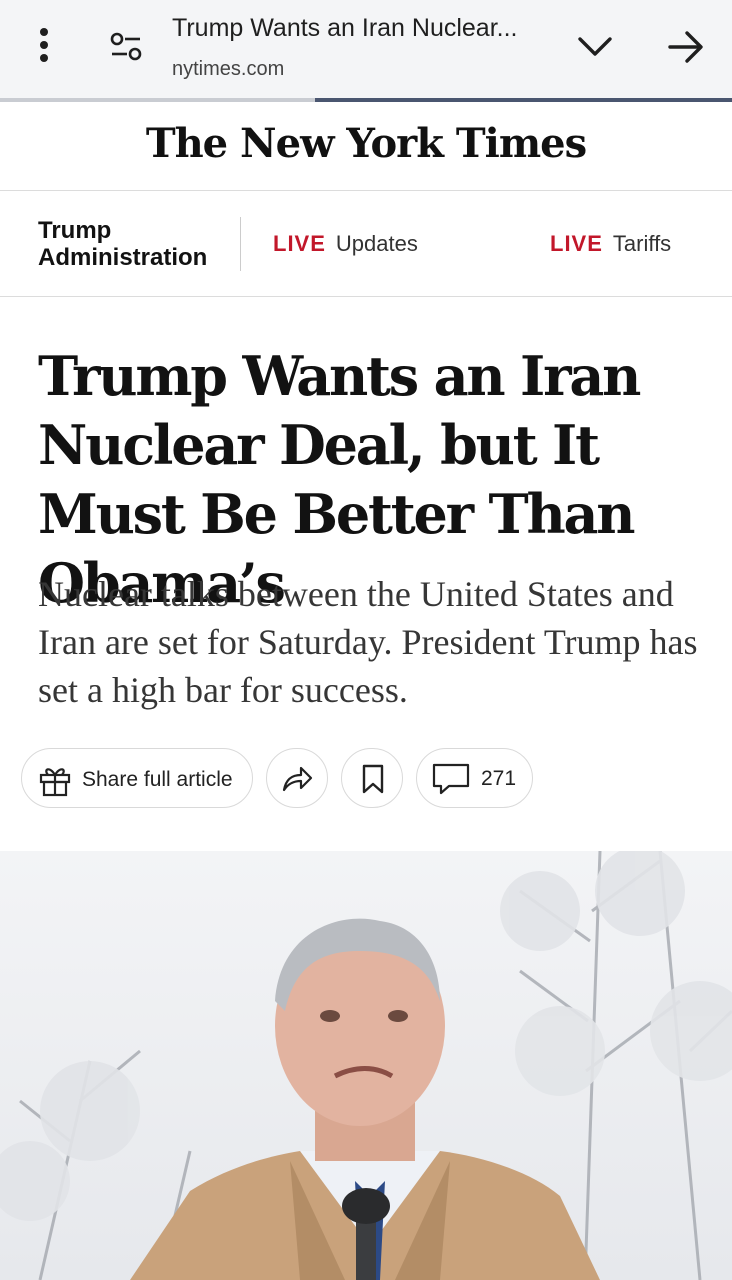 This screenshot has width=732, height=1280. What do you see at coordinates (376, 243) in the screenshot?
I see `nav-link-label: Updates` at bounding box center [376, 243].